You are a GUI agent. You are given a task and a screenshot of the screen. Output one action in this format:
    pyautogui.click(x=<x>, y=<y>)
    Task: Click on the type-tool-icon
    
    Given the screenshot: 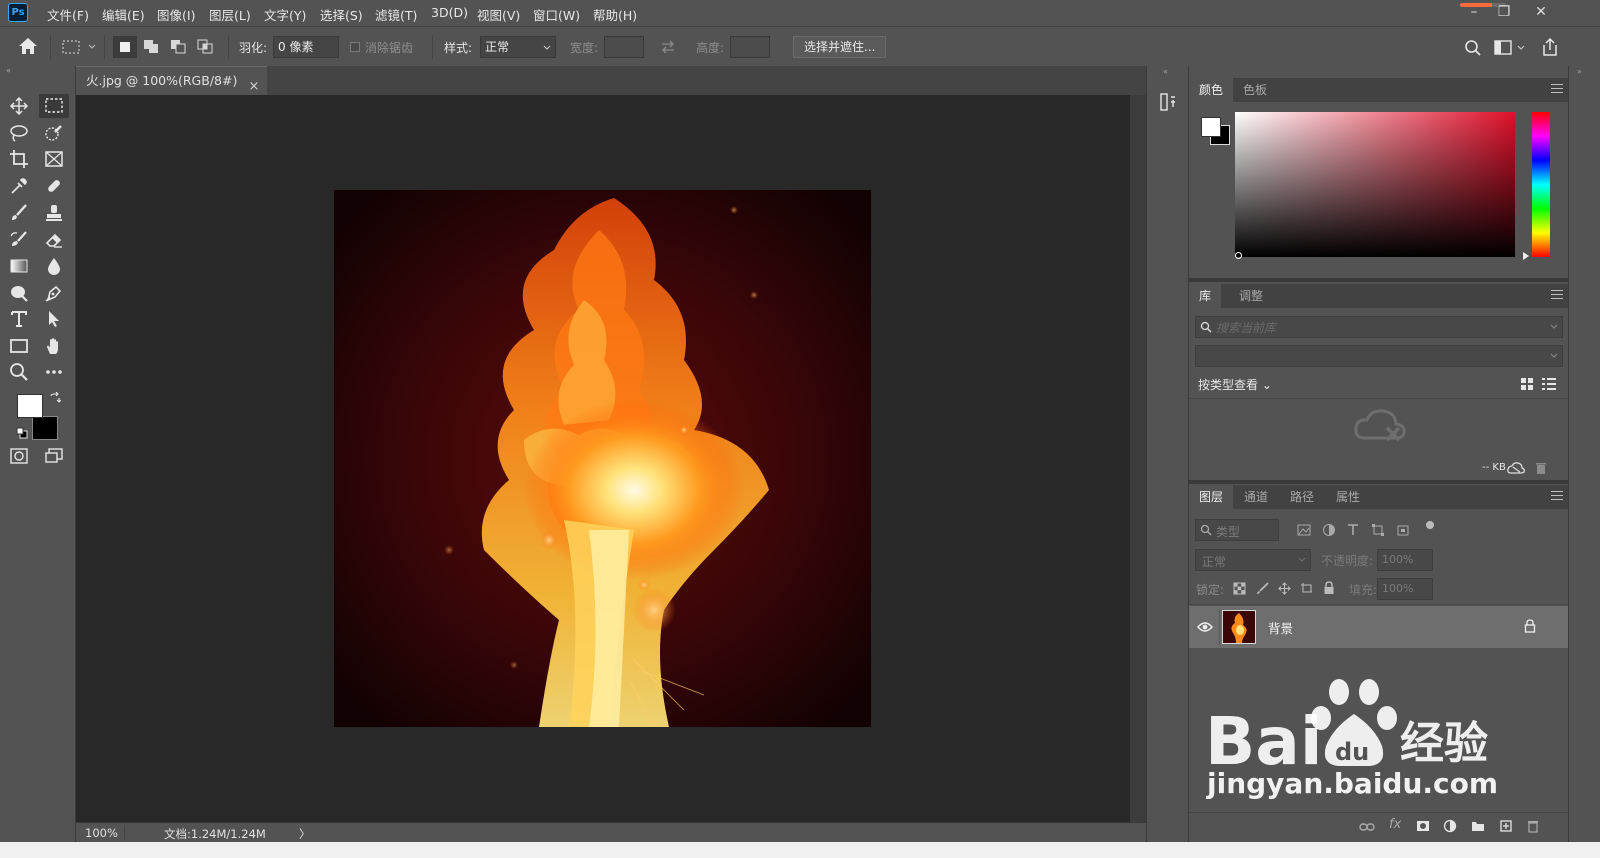 What is the action you would take?
    pyautogui.click(x=19, y=319)
    